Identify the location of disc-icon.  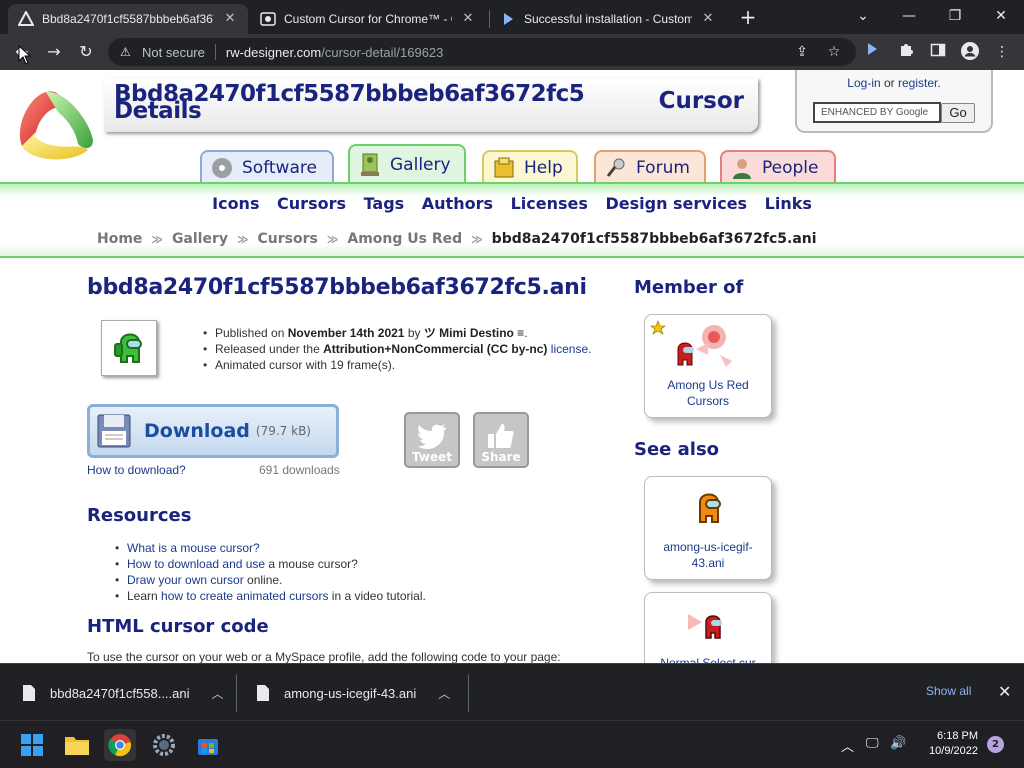
(222, 168).